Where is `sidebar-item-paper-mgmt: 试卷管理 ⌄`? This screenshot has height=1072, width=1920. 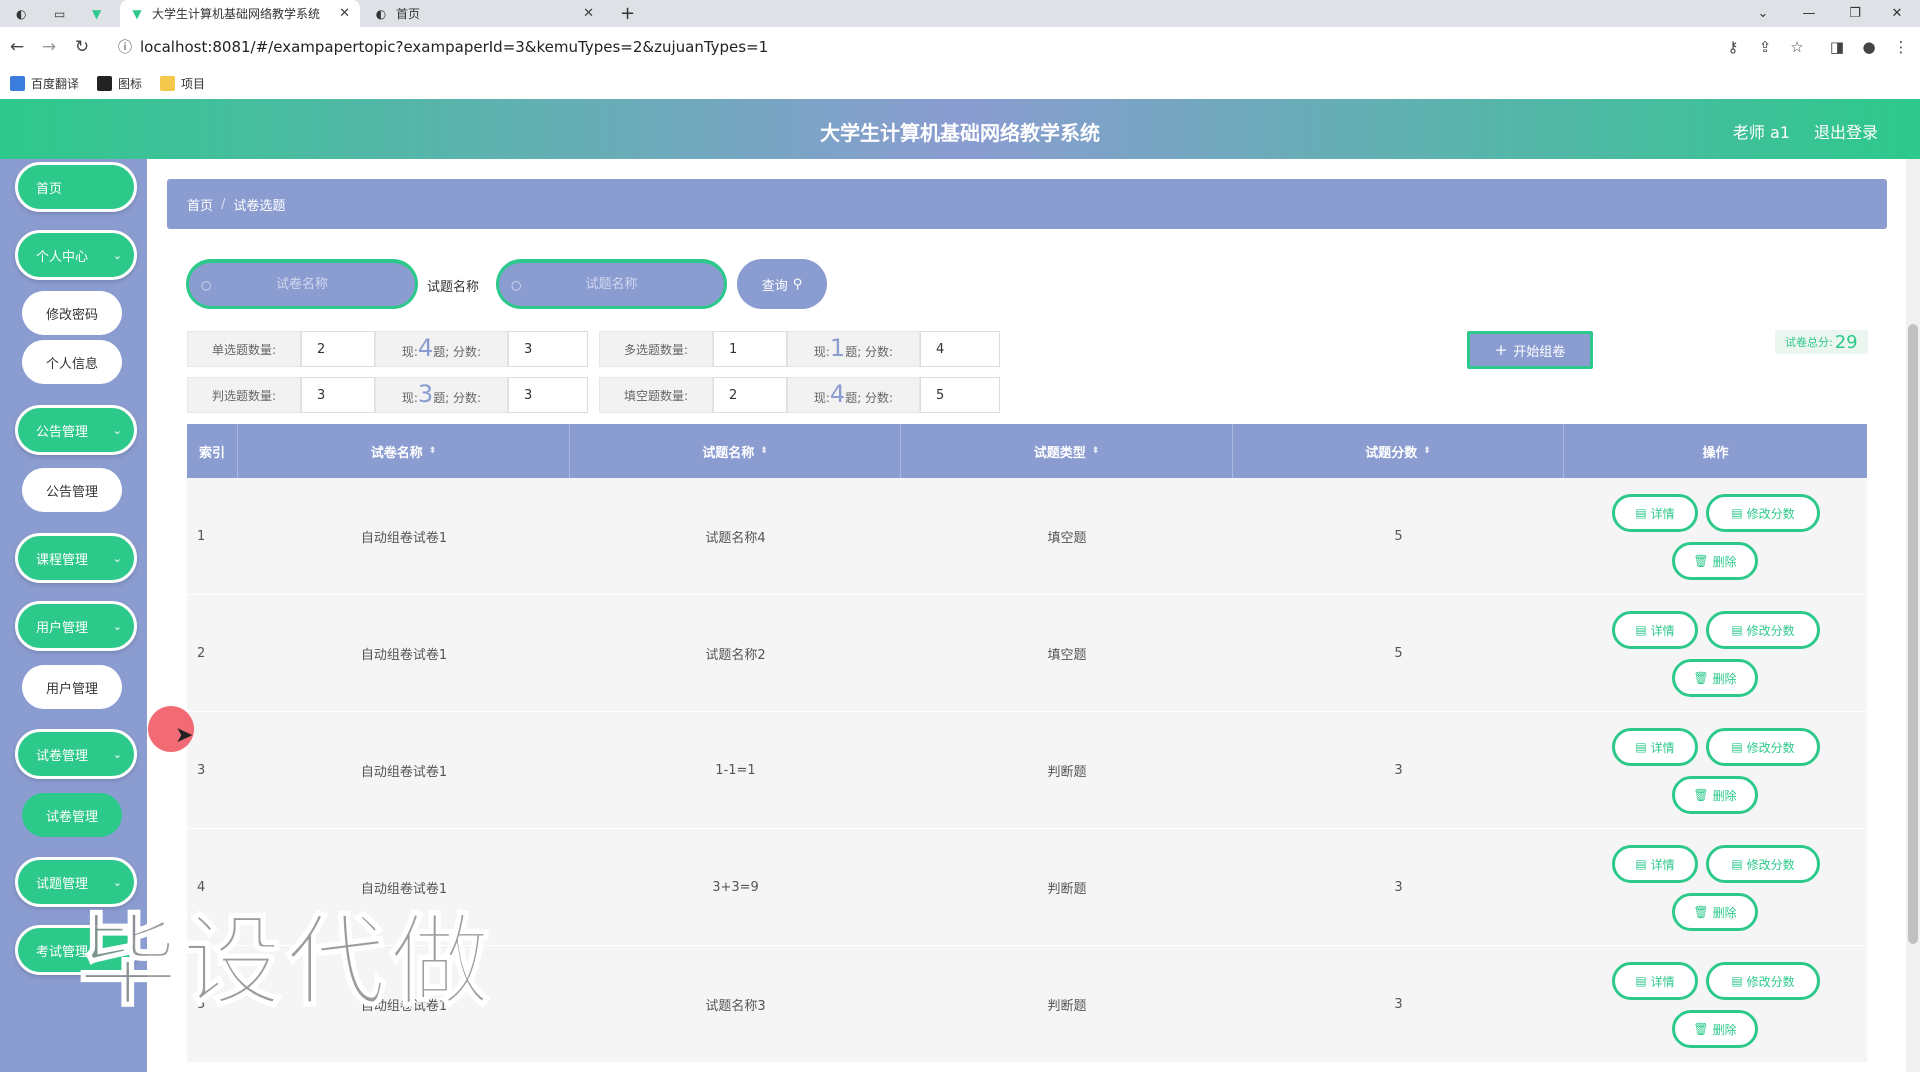 sidebar-item-paper-mgmt: 试卷管理 ⌄ is located at coordinates (76, 754).